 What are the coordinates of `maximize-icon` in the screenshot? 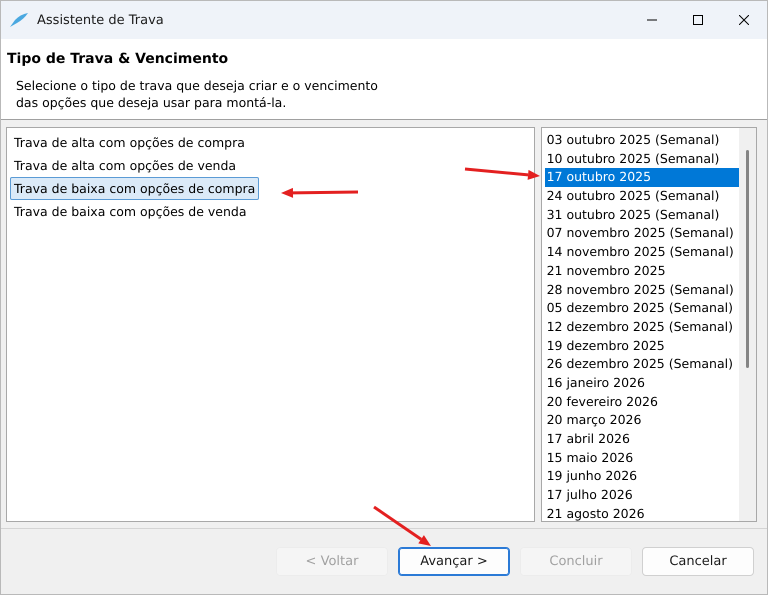 It's located at (698, 20).